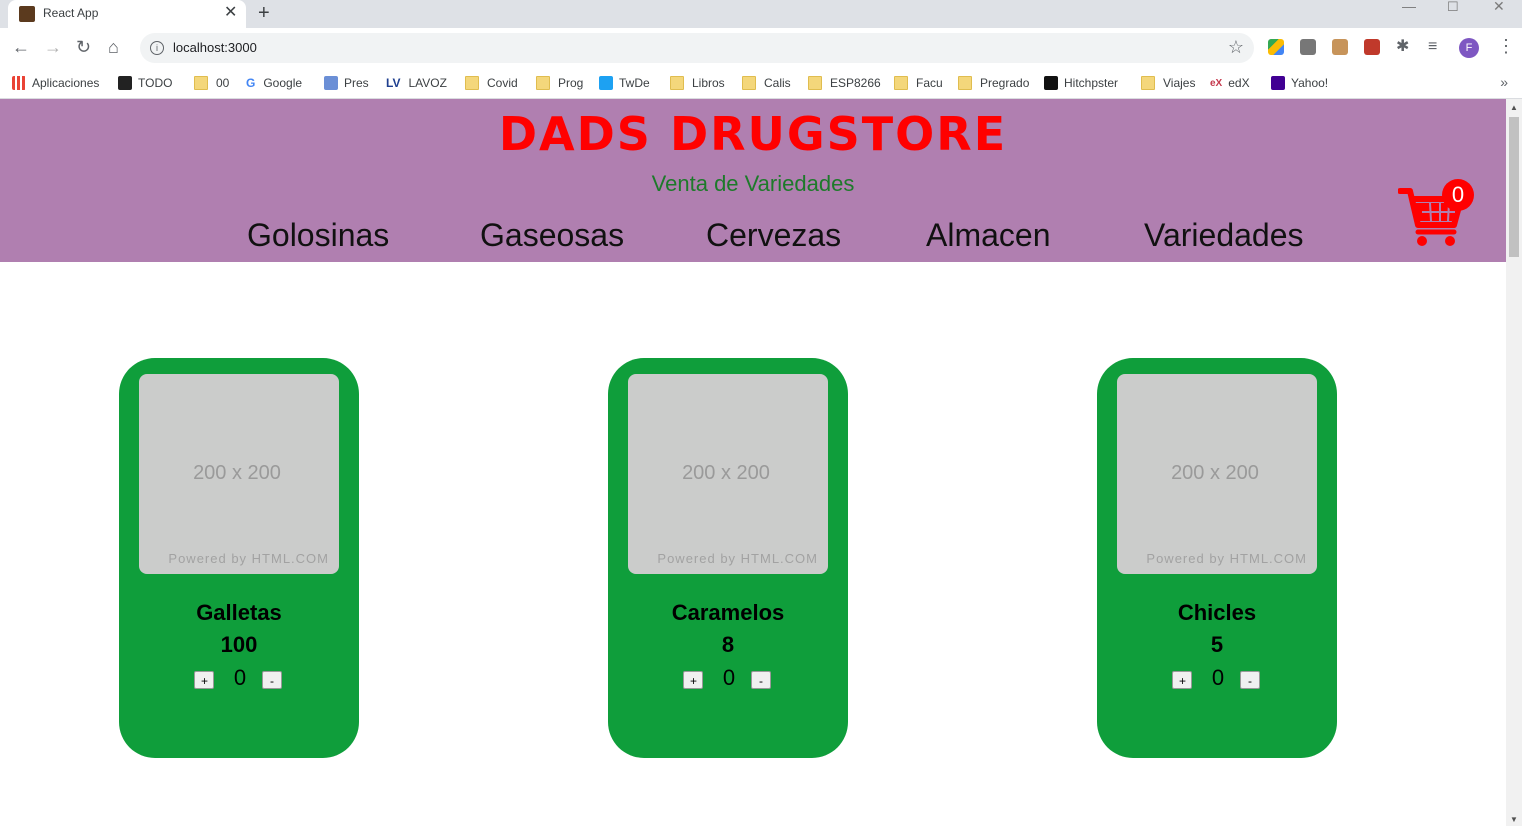 The height and width of the screenshot is (826, 1522). What do you see at coordinates (239, 644) in the screenshot?
I see `product-price: 100` at bounding box center [239, 644].